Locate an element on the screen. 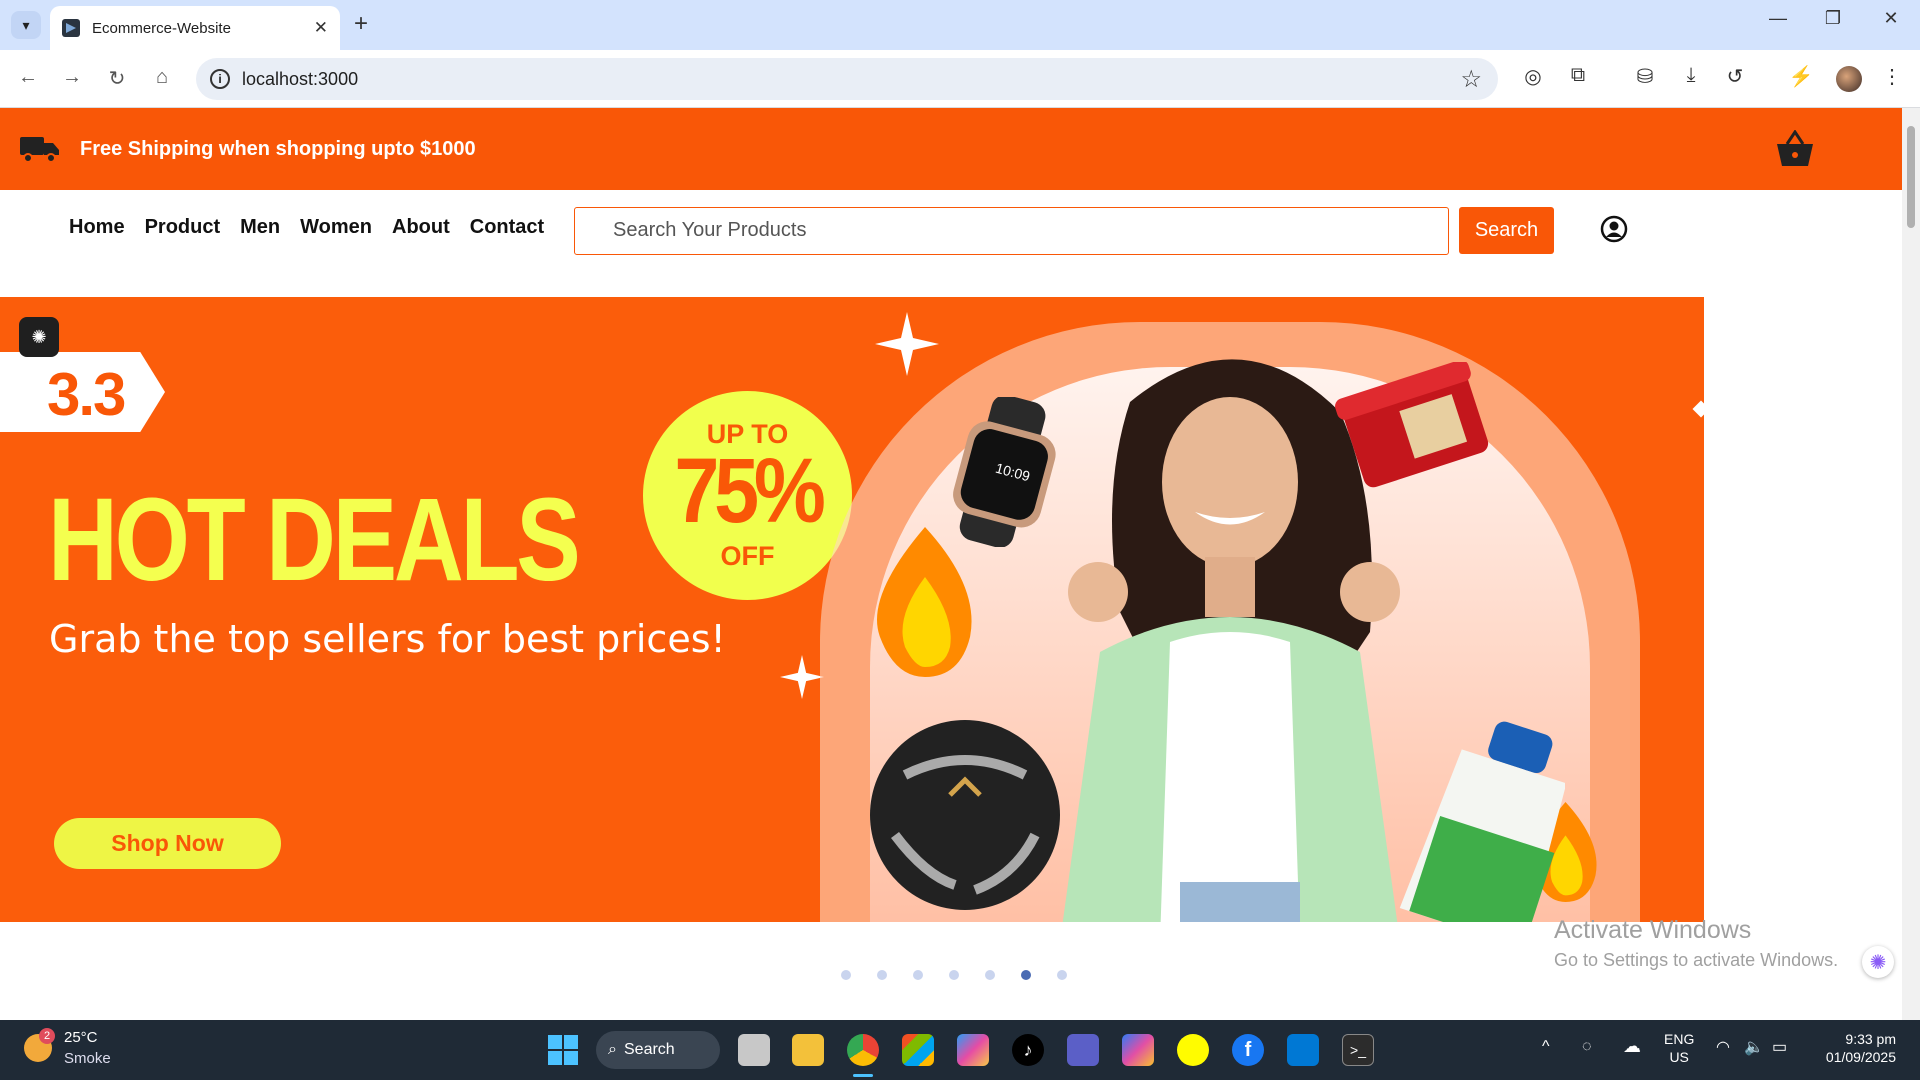 The width and height of the screenshot is (1920, 1080). m365-icon is located at coordinates (973, 1050).